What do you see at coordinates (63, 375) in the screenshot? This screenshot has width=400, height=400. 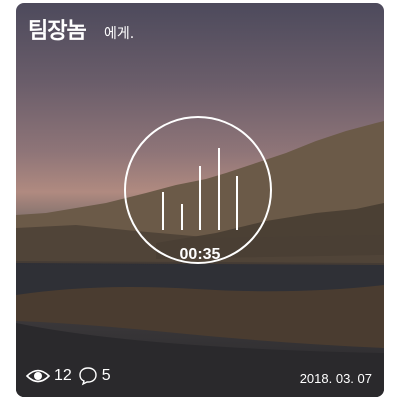 I see `view-count: 12` at bounding box center [63, 375].